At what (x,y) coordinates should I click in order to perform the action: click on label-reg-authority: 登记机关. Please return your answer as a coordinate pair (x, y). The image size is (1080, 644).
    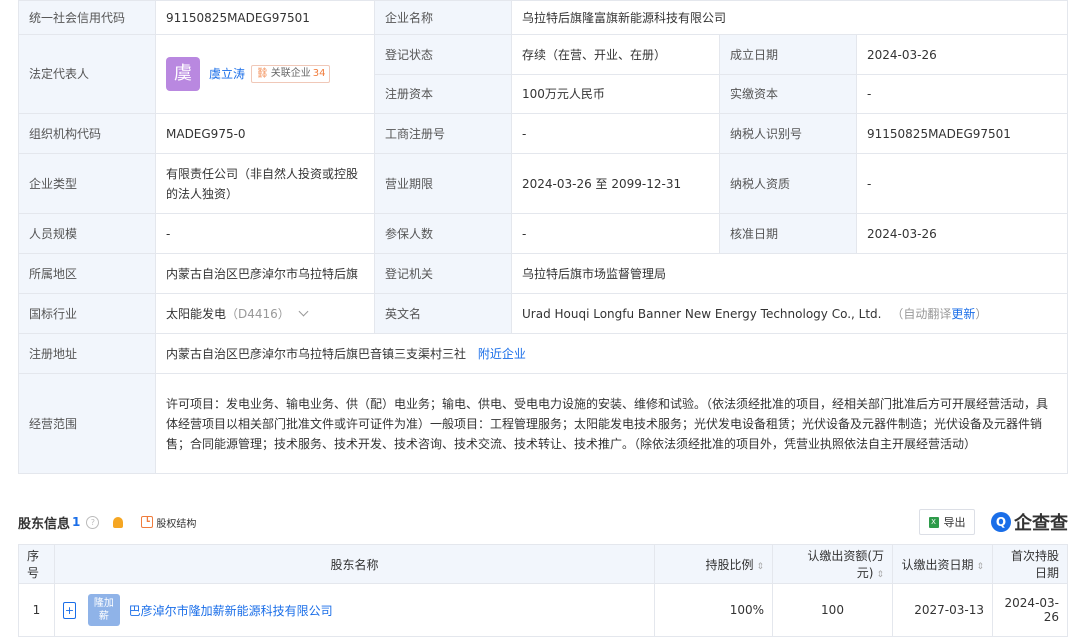
    Looking at the image, I should click on (443, 273).